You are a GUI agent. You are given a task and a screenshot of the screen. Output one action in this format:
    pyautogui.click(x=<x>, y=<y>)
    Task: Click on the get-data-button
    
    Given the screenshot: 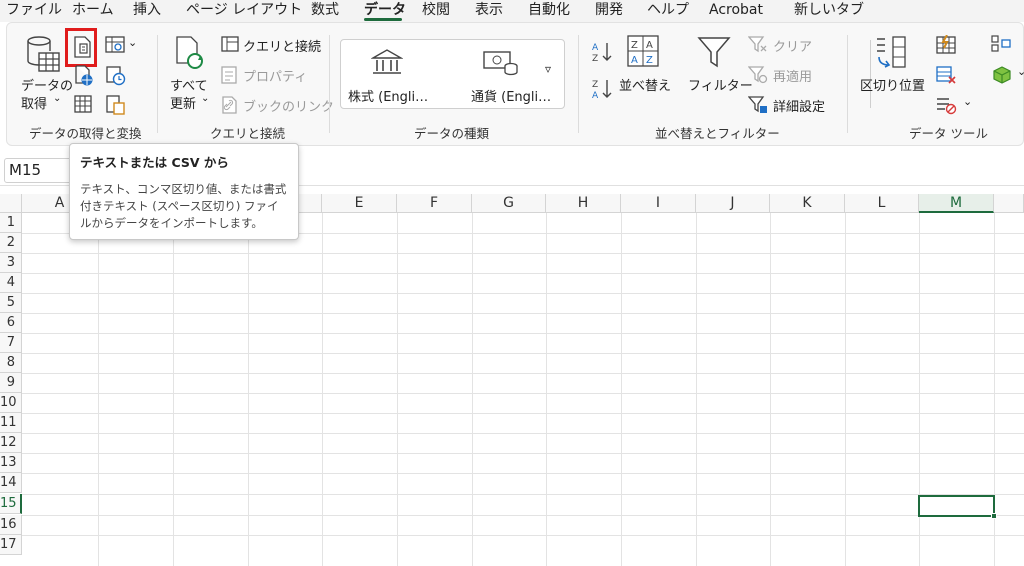 What is the action you would take?
    pyautogui.click(x=43, y=57)
    